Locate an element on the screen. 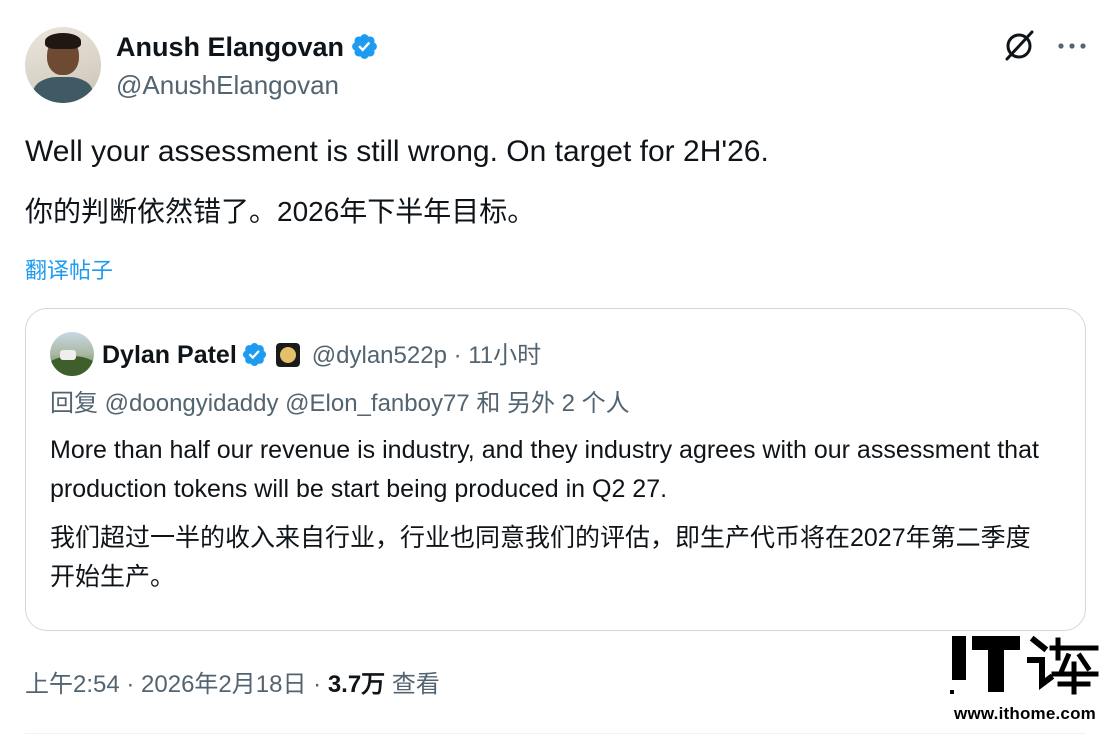  views-label: 查看 is located at coordinates (412, 684).